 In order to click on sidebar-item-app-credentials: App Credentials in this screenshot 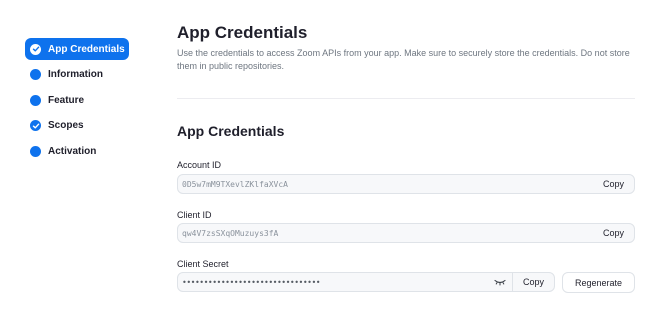, I will do `click(77, 49)`.